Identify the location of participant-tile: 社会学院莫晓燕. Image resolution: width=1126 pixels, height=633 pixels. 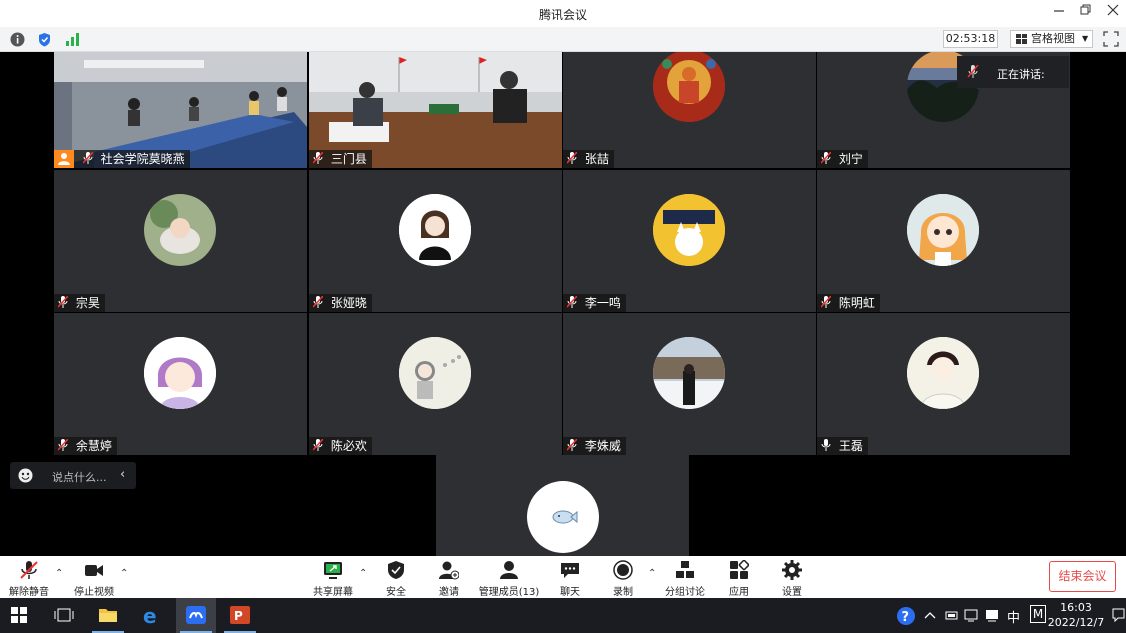
(180, 110).